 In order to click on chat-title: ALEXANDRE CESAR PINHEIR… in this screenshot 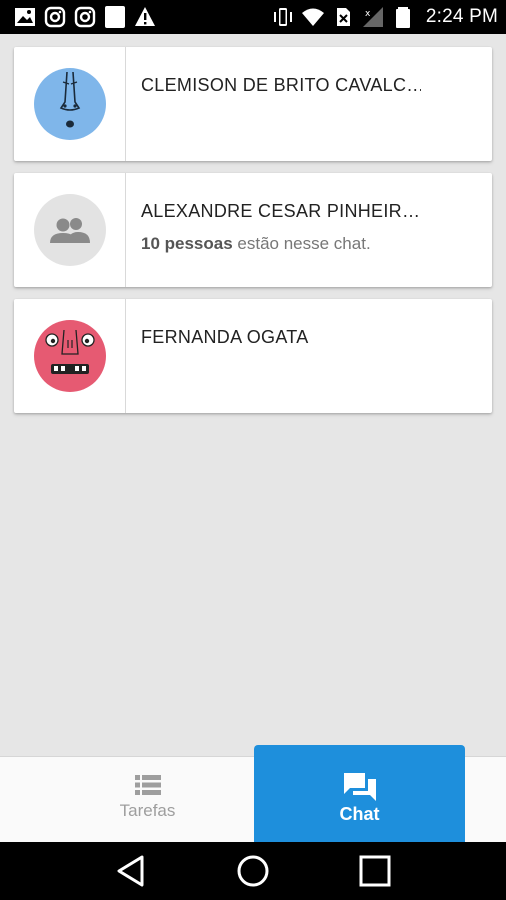, I will do `click(281, 211)`.